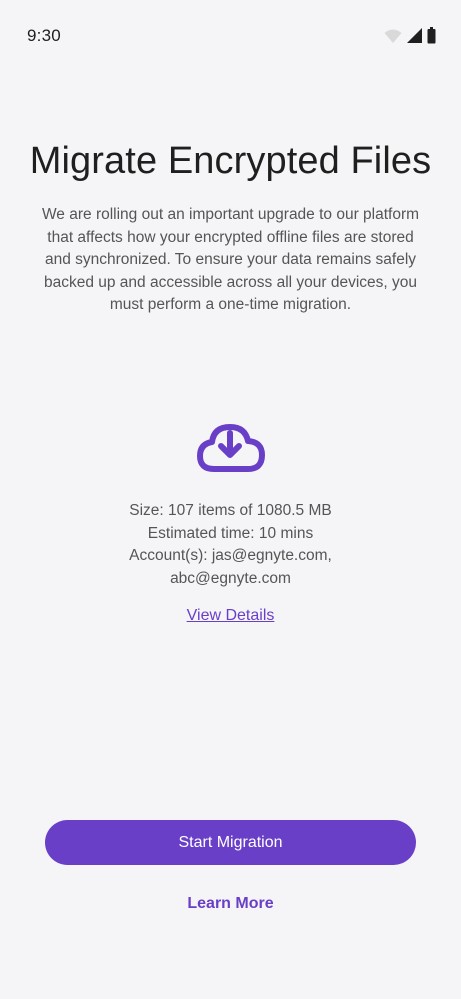 This screenshot has height=999, width=461. What do you see at coordinates (414, 35) in the screenshot?
I see `cellular-signal-icon` at bounding box center [414, 35].